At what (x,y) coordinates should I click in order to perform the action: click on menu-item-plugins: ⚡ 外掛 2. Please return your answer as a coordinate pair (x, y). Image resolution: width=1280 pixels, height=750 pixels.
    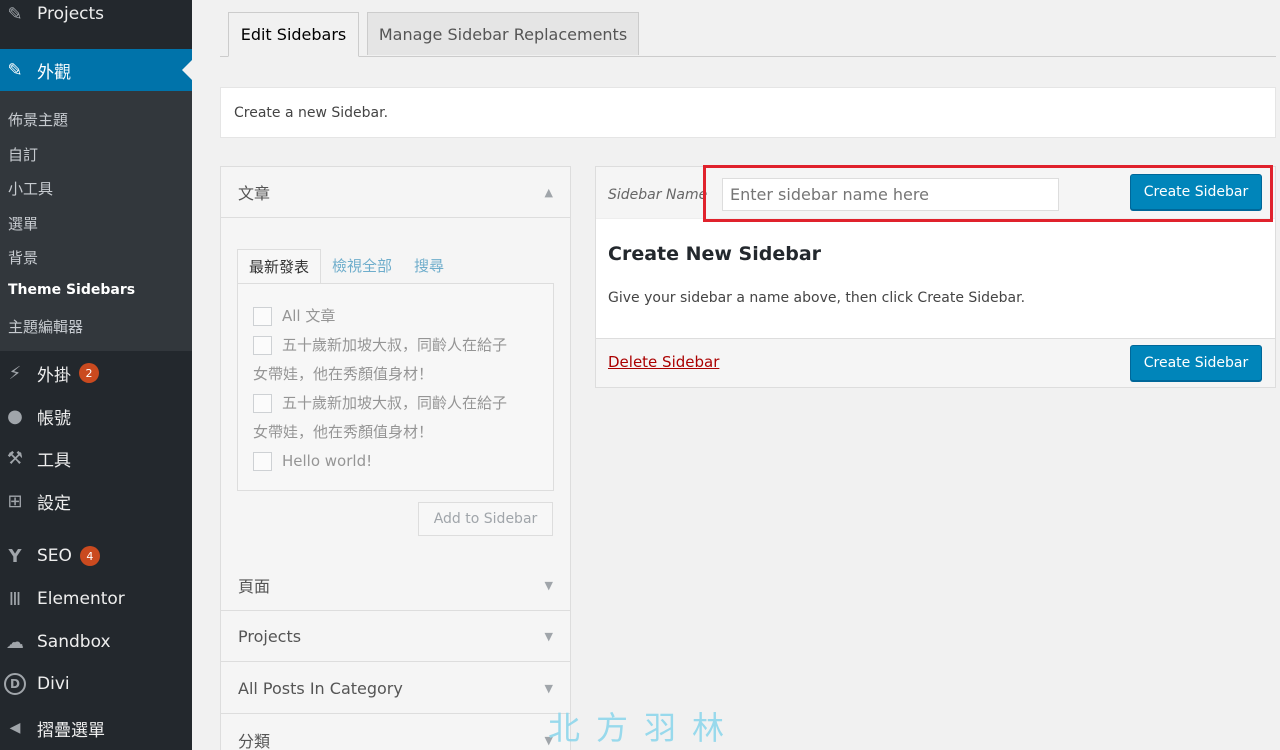
    Looking at the image, I should click on (96, 373).